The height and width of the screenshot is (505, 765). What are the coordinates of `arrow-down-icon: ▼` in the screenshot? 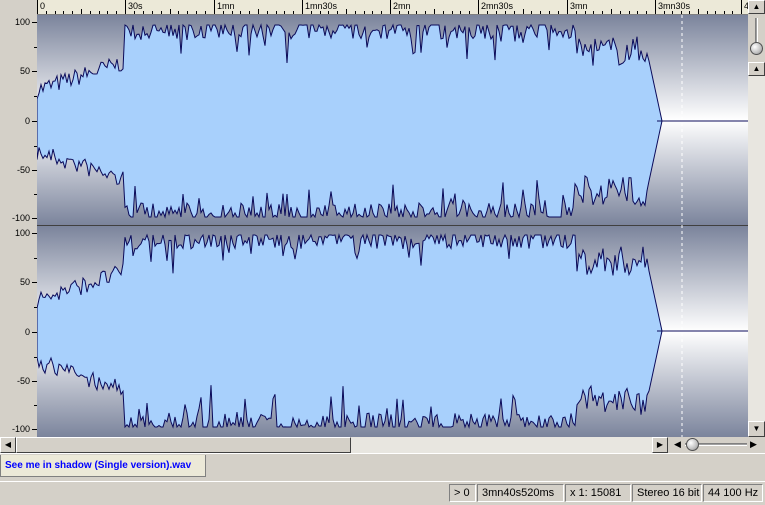 It's located at (756, 428).